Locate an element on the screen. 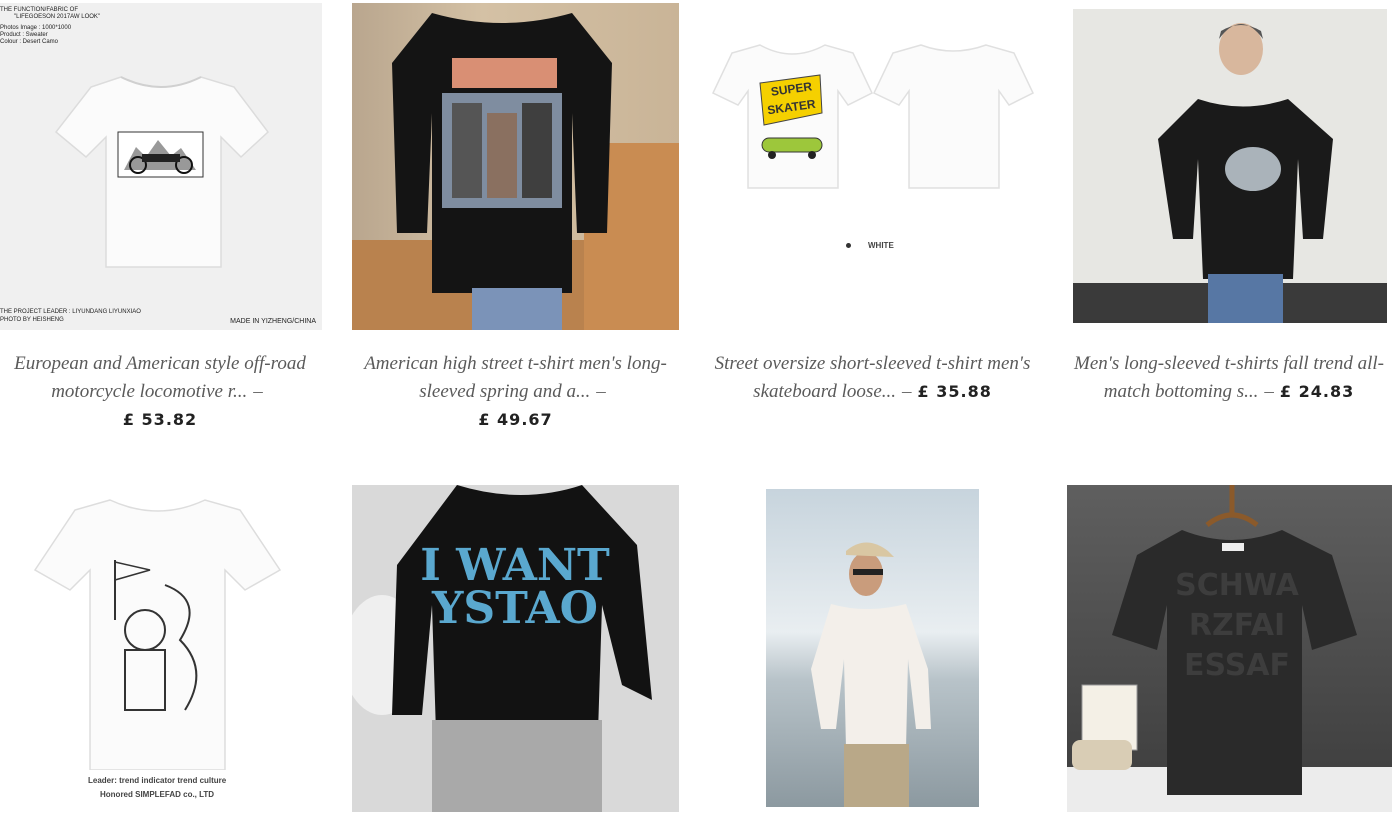  svg-text: YSTAO is located at coordinates (514, 608).